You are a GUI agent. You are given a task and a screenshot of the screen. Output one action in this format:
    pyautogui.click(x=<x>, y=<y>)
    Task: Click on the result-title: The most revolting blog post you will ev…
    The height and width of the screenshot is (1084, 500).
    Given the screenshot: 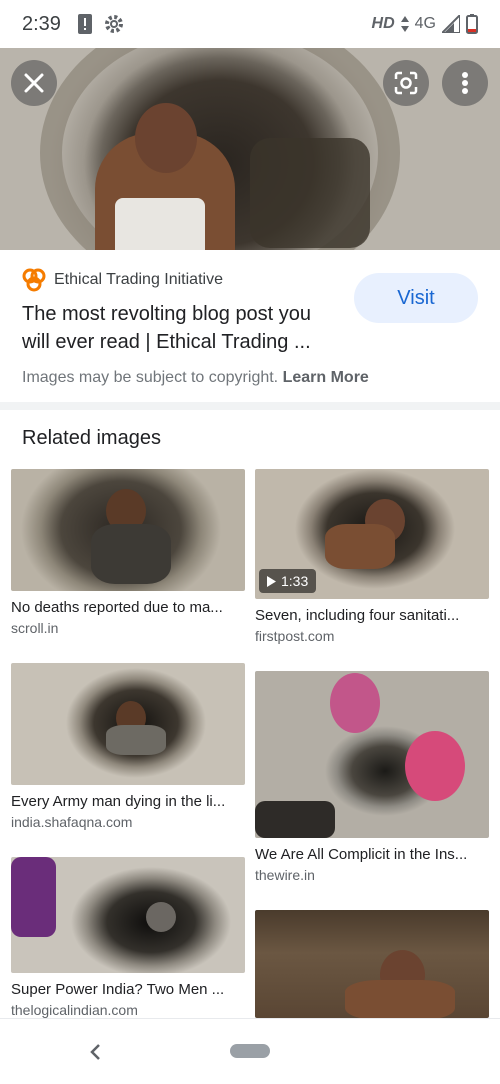 What is the action you would take?
    pyautogui.click(x=182, y=328)
    